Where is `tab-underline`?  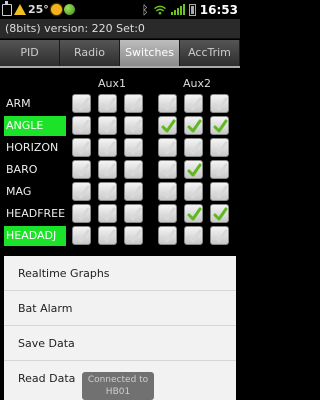 tab-underline is located at coordinates (120, 67).